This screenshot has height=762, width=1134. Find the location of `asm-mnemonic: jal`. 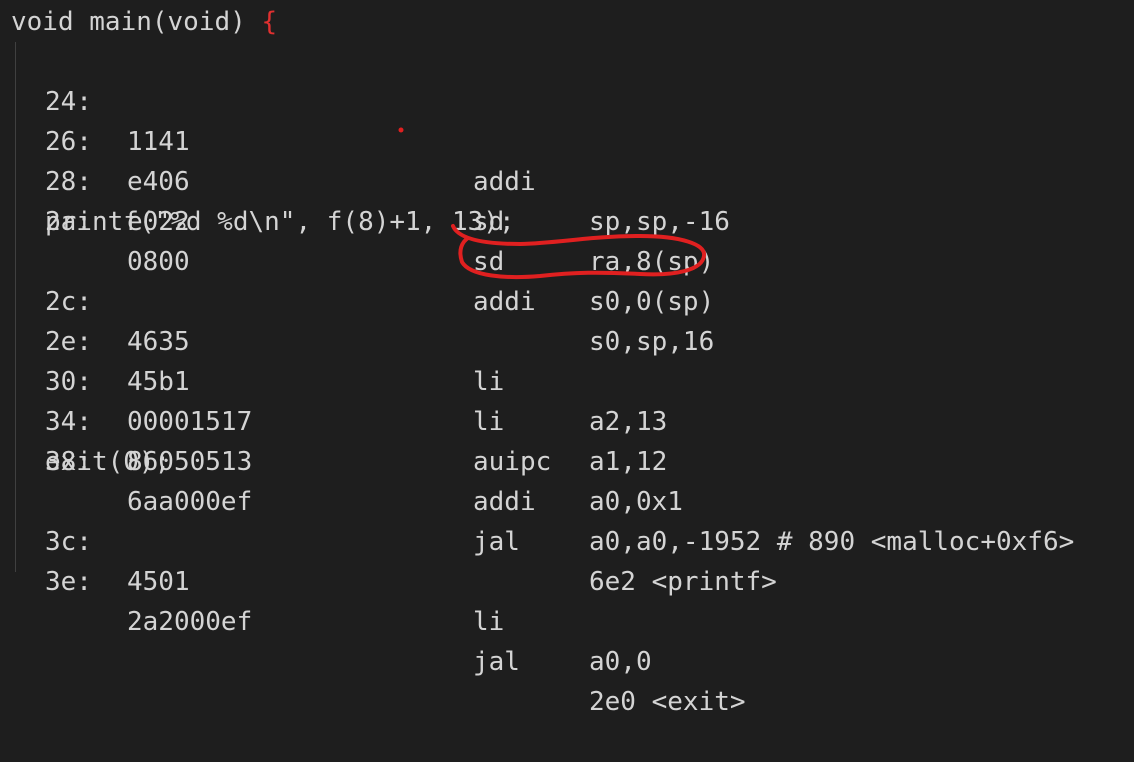

asm-mnemonic: jal is located at coordinates (496, 662).